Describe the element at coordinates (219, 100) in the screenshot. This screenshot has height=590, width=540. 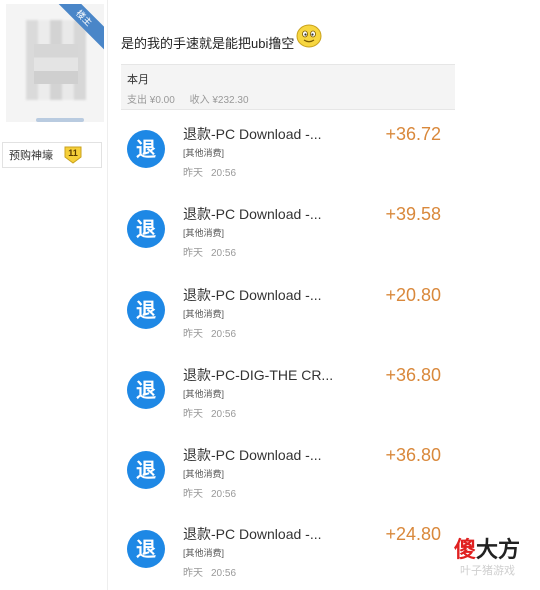
I see `month-income: 收入 ¥232.30` at that location.